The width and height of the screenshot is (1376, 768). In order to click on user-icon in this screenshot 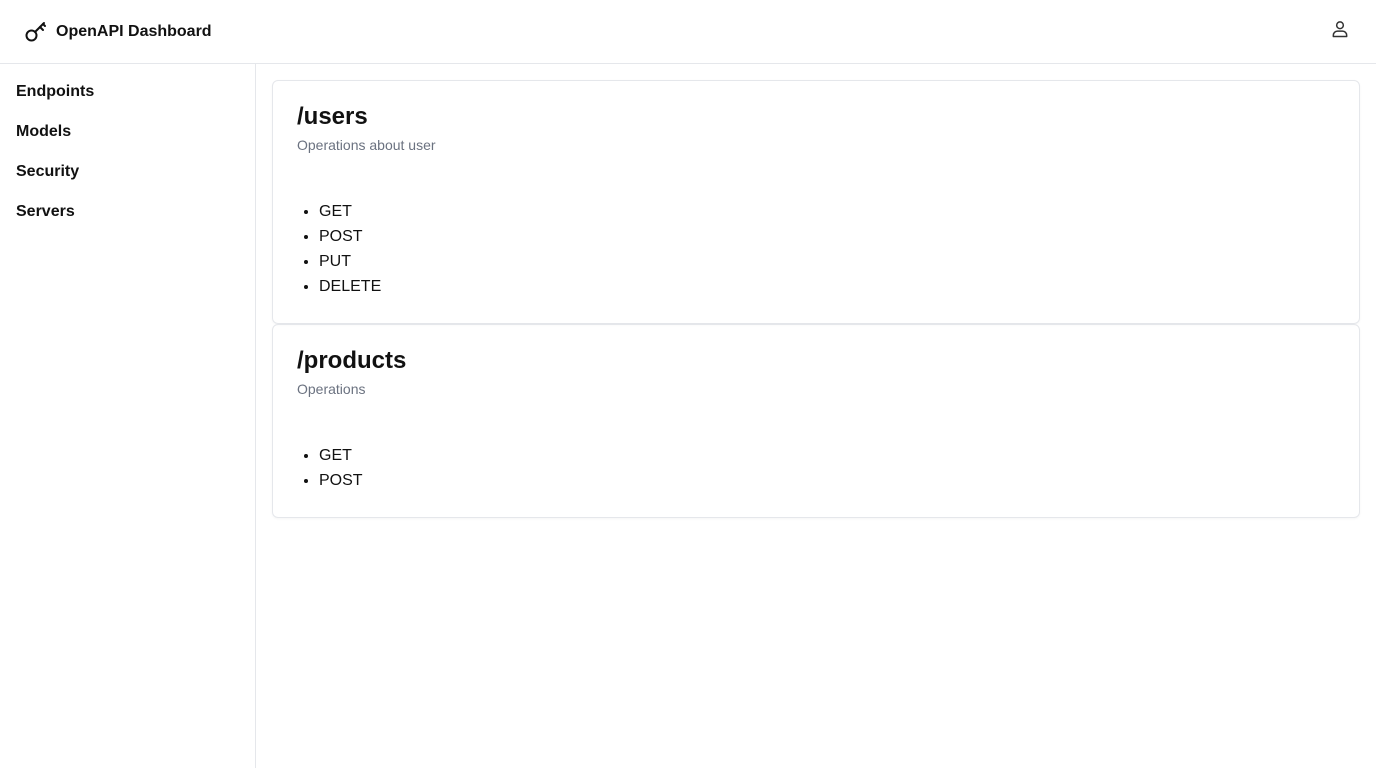, I will do `click(1340, 31)`.